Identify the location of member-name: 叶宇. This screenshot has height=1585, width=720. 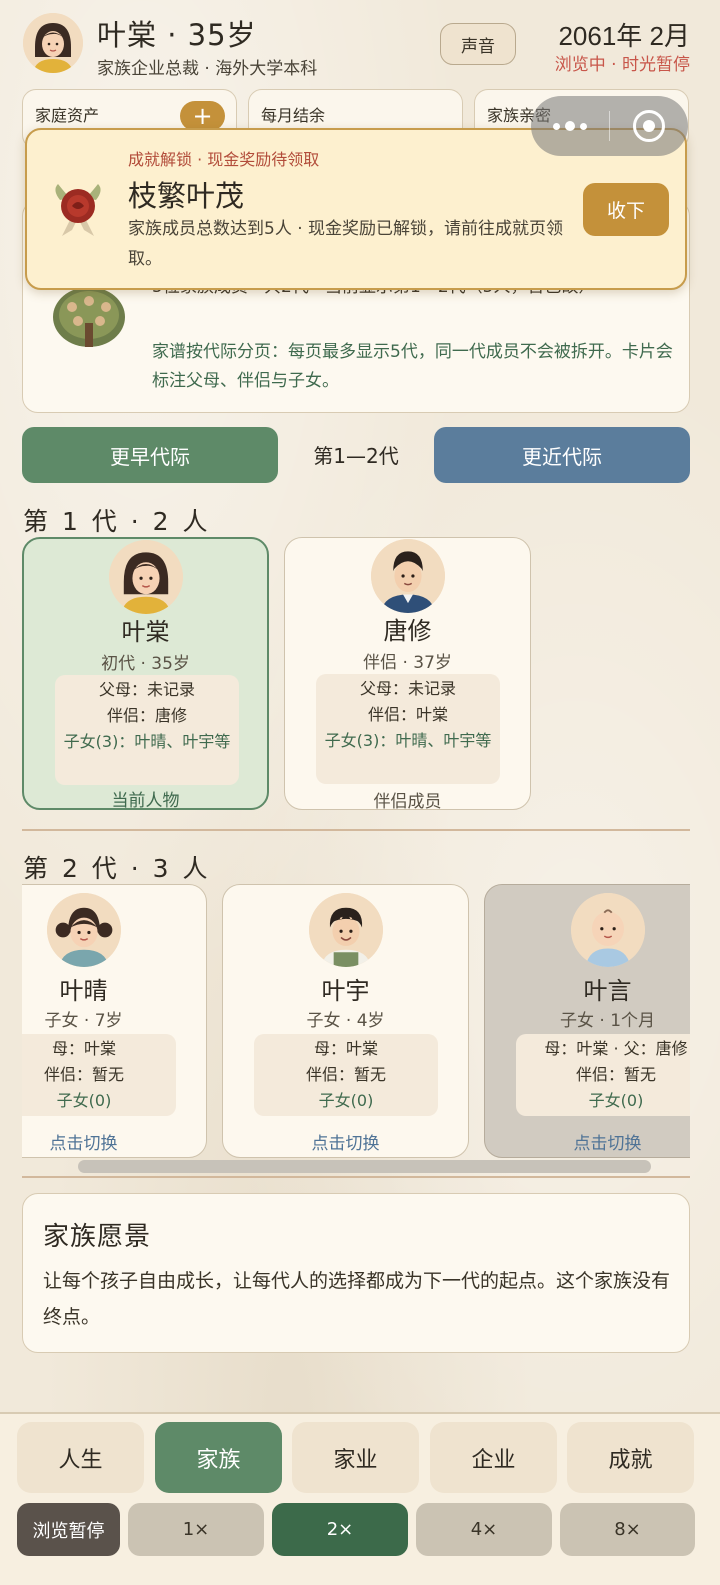
(345, 991).